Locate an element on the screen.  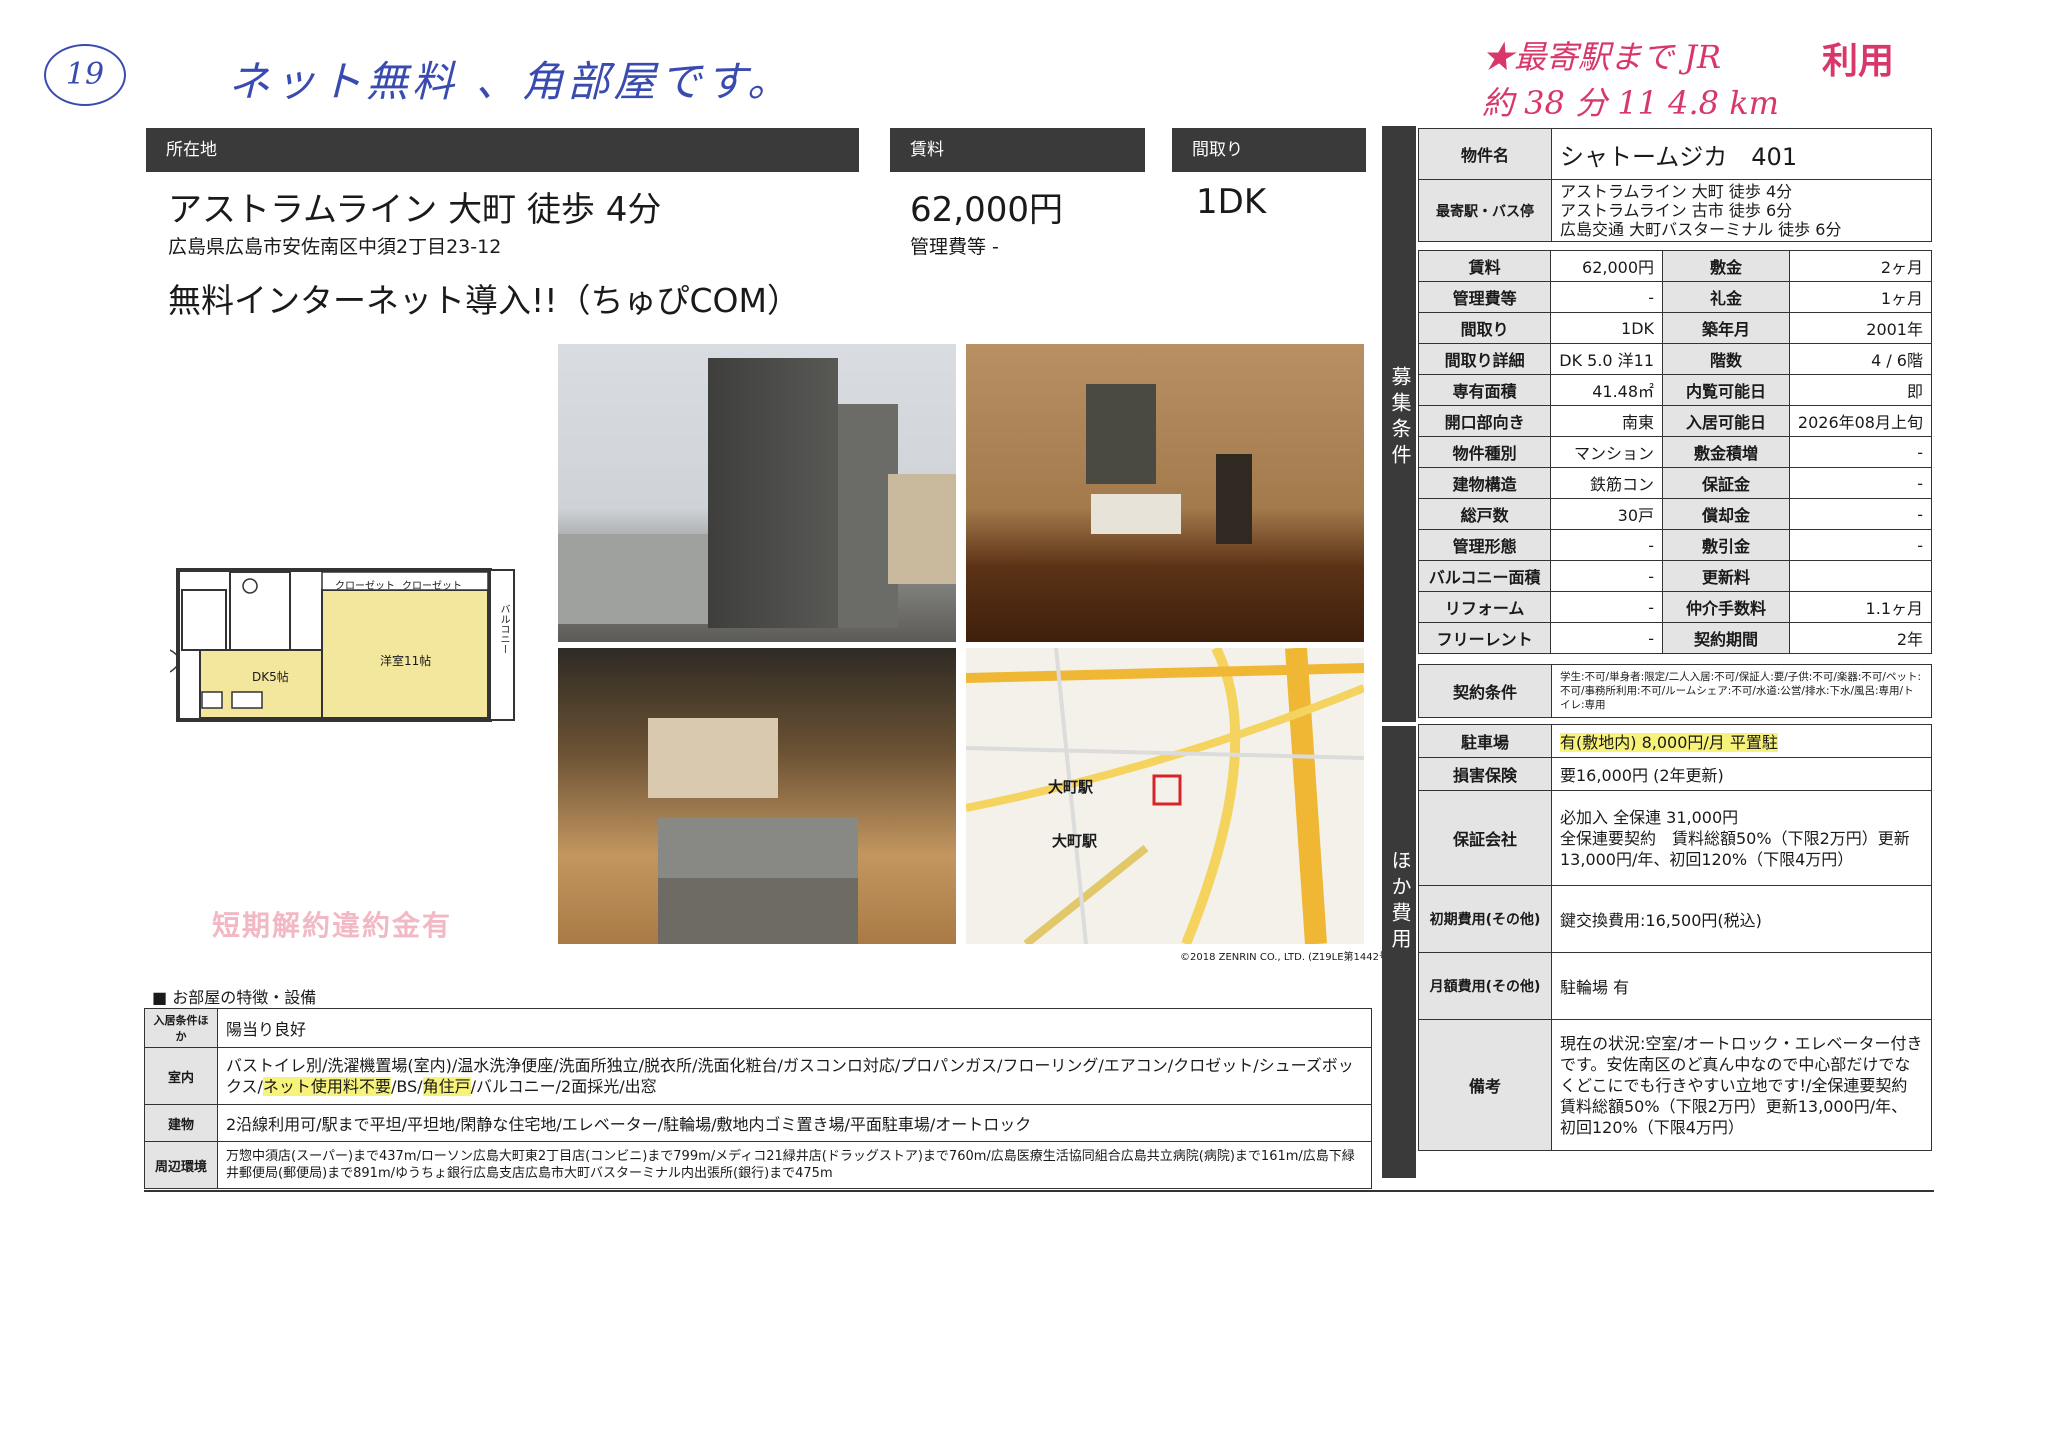
bottom-rule is located at coordinates (1039, 1191).